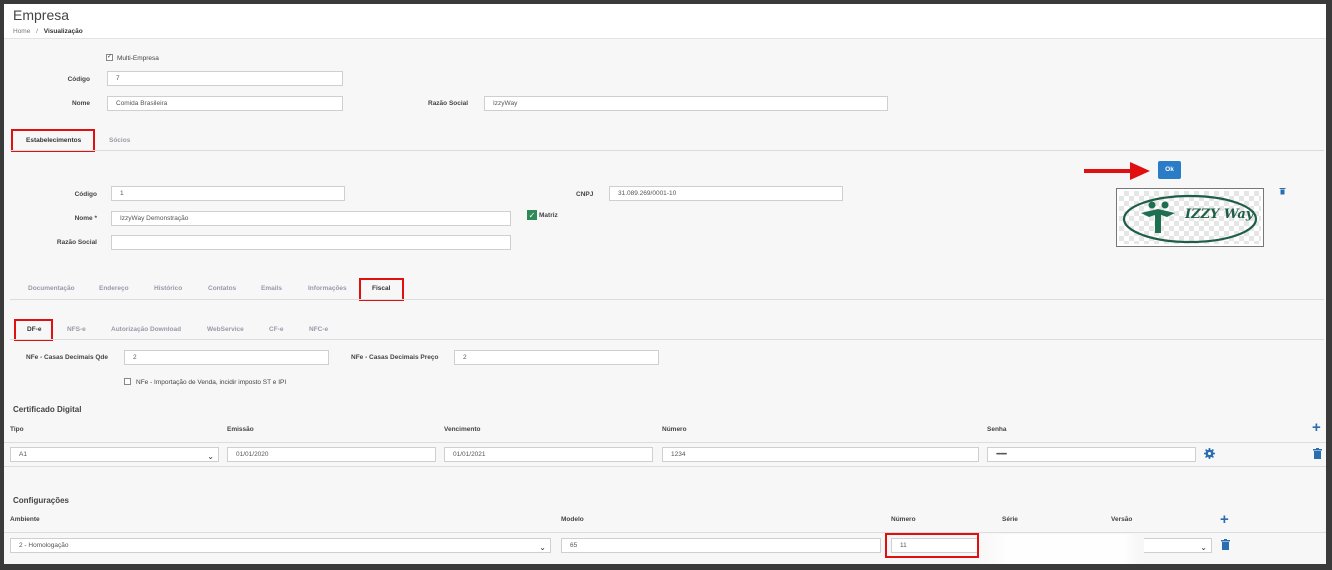  Describe the element at coordinates (119, 140) in the screenshot. I see `tab-socios: Sócios` at that location.